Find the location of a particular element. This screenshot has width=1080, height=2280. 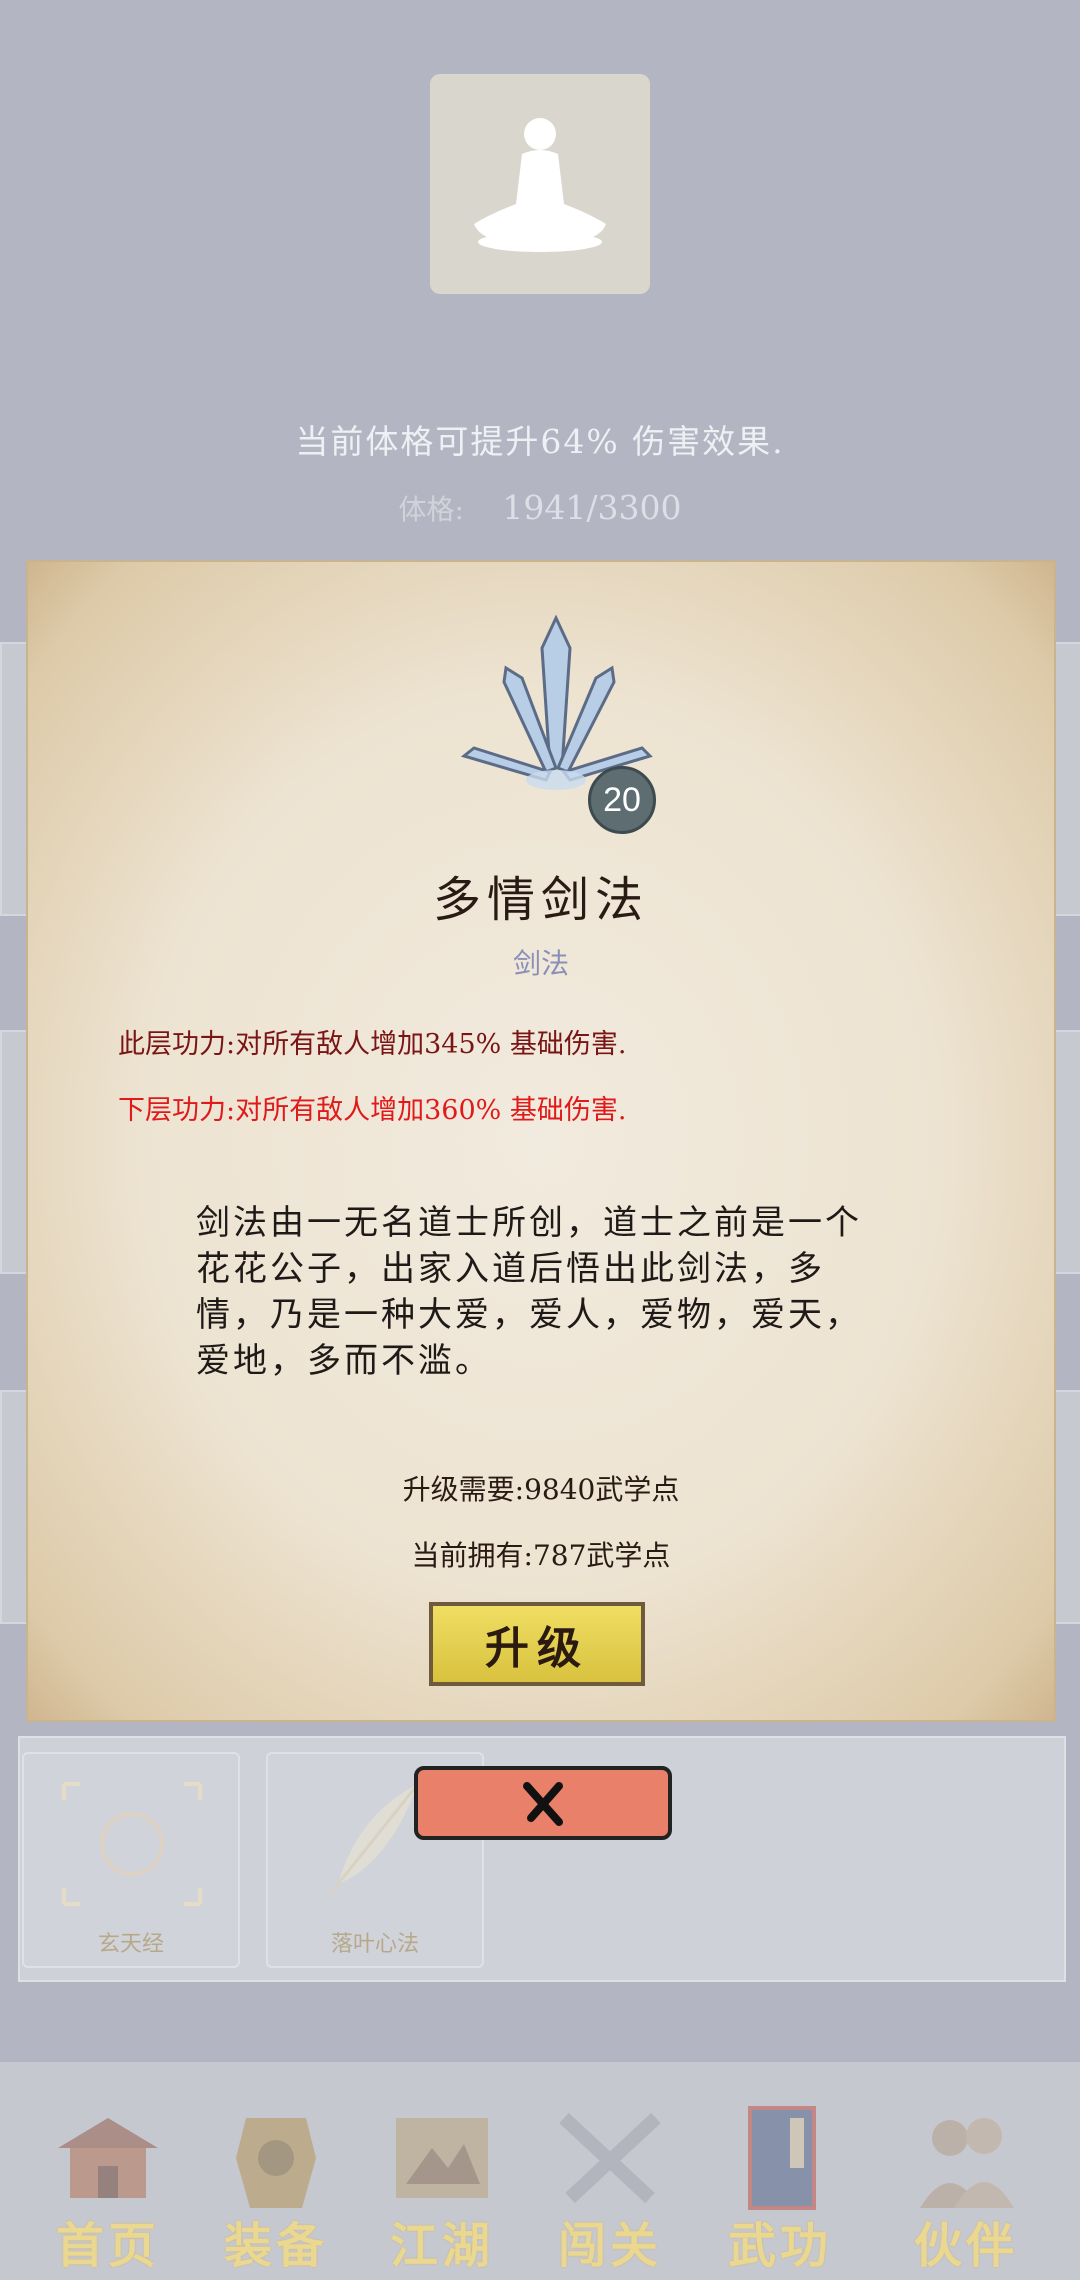

crossed-swords-icon is located at coordinates (610, 2158).